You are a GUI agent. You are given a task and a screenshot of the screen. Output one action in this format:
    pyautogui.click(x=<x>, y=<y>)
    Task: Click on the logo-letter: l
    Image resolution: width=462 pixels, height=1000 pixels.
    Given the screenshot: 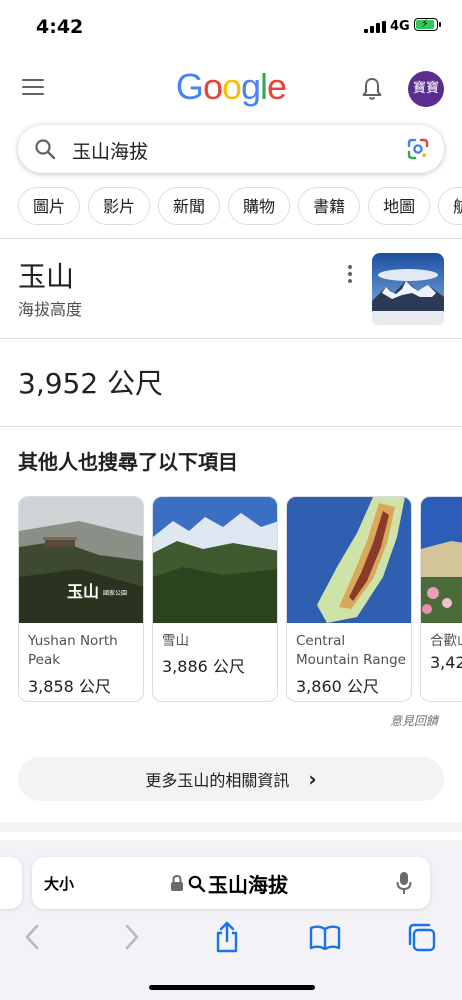 What is the action you would take?
    pyautogui.click(x=264, y=86)
    